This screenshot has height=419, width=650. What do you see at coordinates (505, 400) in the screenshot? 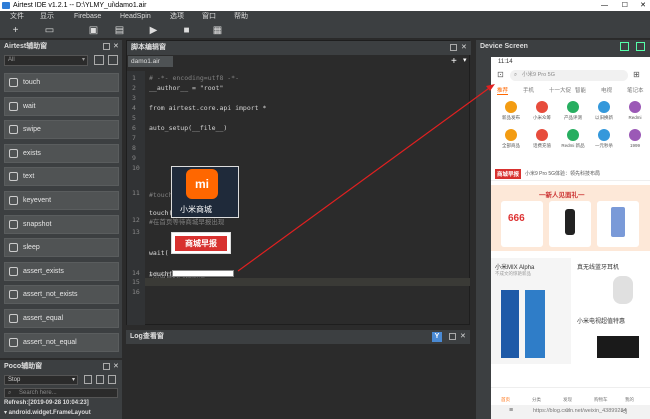
I see `app-nav-0: 首页` at bounding box center [505, 400].